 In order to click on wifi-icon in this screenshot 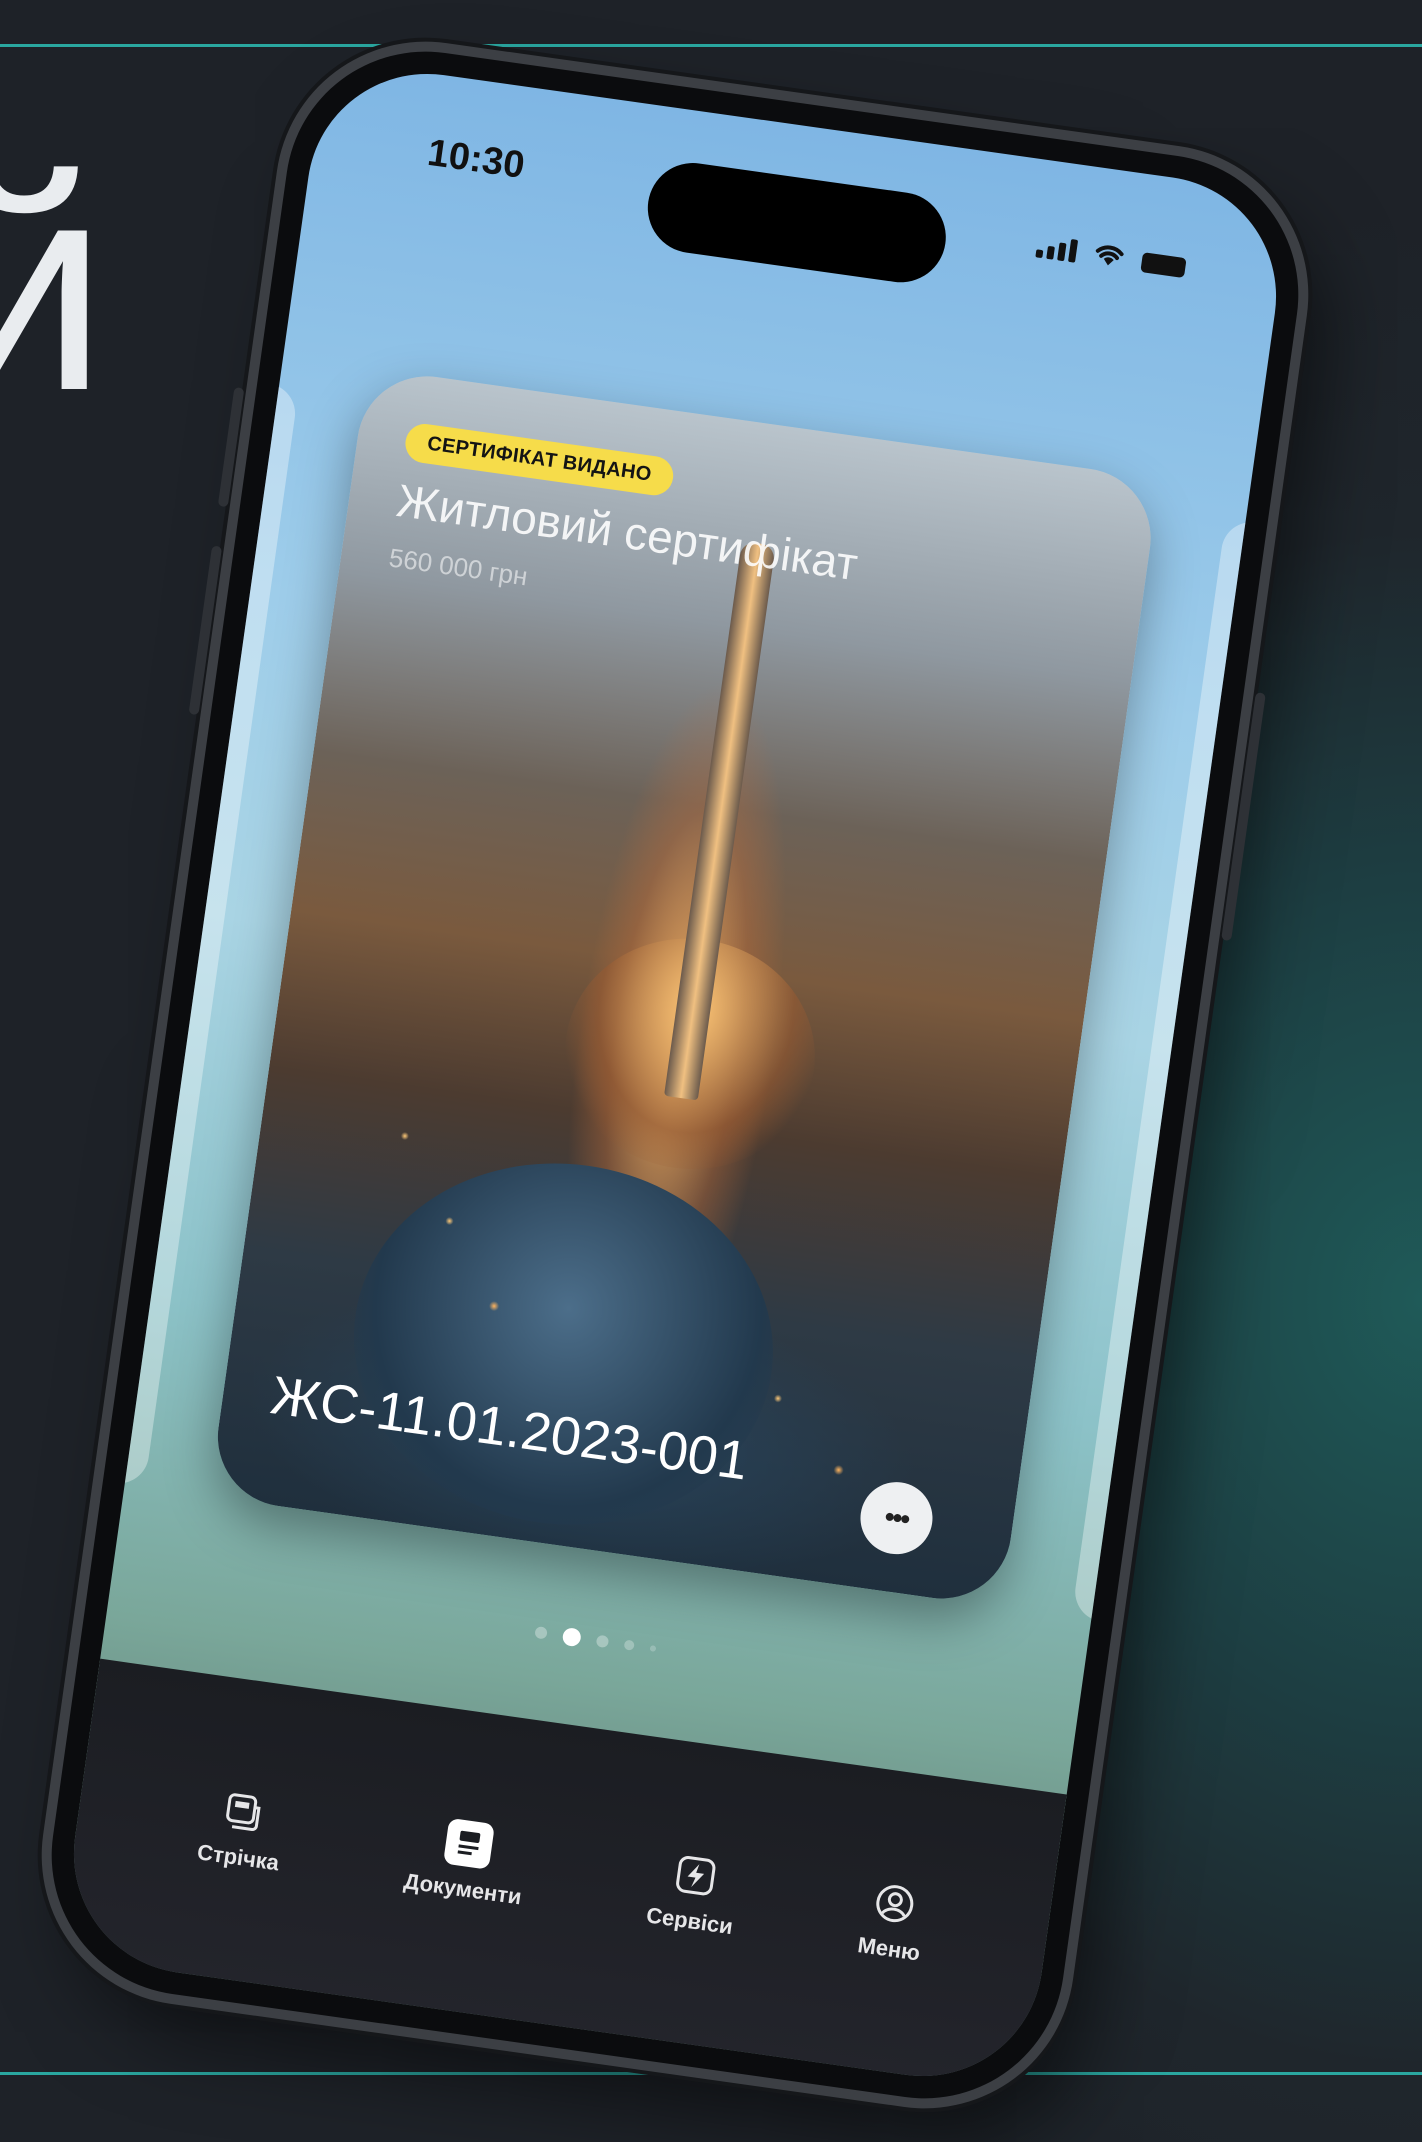, I will do `click(1109, 254)`.